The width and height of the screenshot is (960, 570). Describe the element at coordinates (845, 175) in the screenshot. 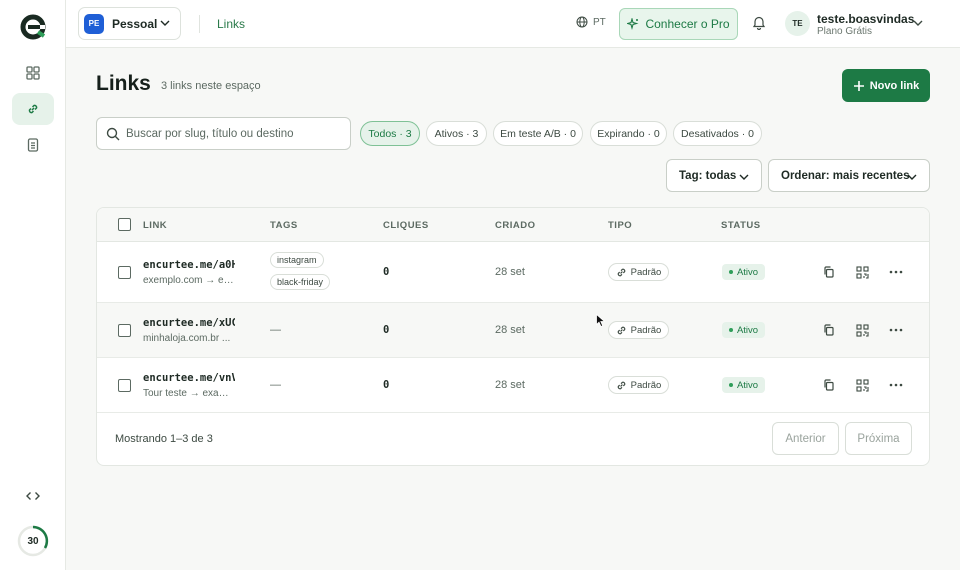

I see `sort-label: Ordenar: mais recentes` at that location.